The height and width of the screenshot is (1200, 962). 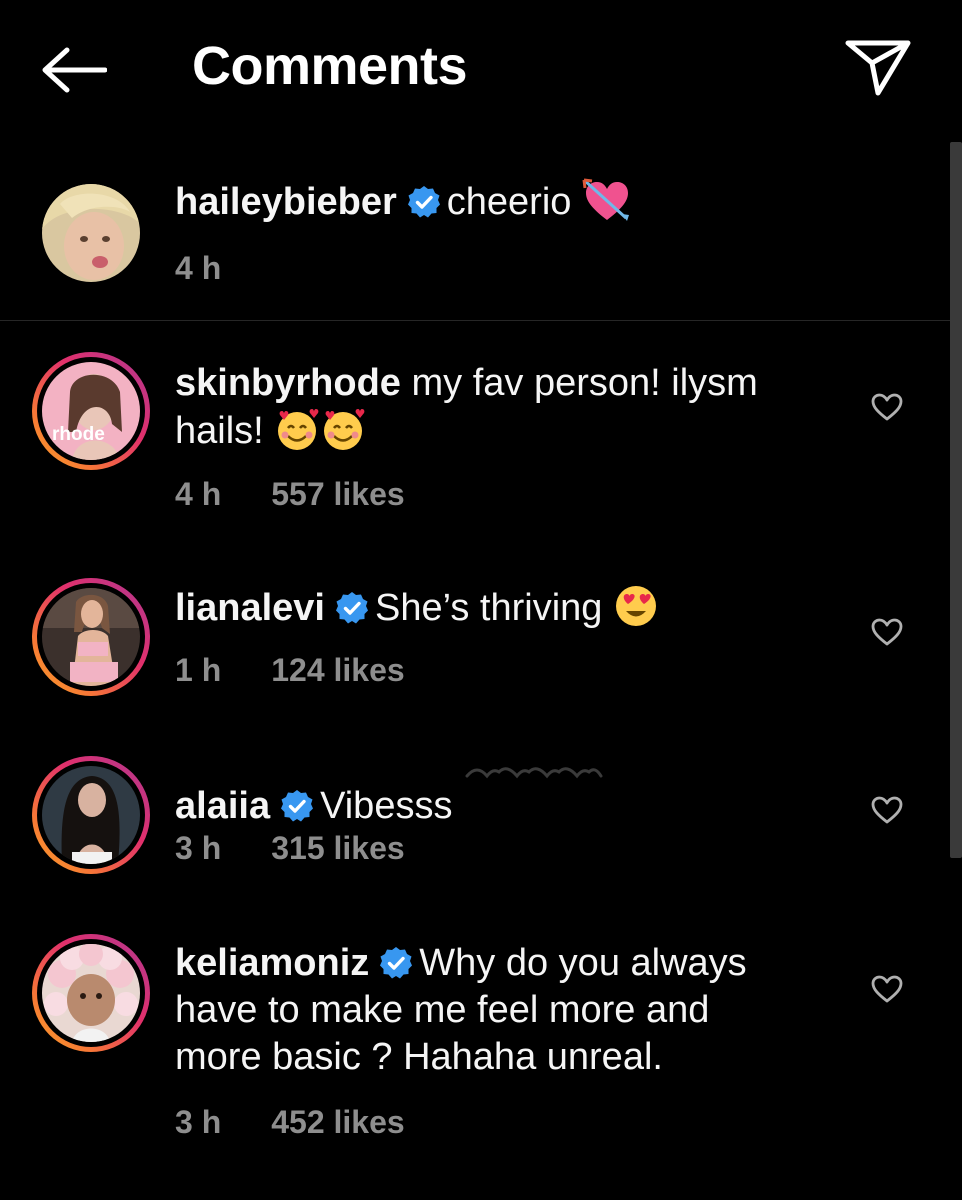 I want to click on comment-item: alaiia Vibesss 3 h 315 likes, so click(x=475, y=821).